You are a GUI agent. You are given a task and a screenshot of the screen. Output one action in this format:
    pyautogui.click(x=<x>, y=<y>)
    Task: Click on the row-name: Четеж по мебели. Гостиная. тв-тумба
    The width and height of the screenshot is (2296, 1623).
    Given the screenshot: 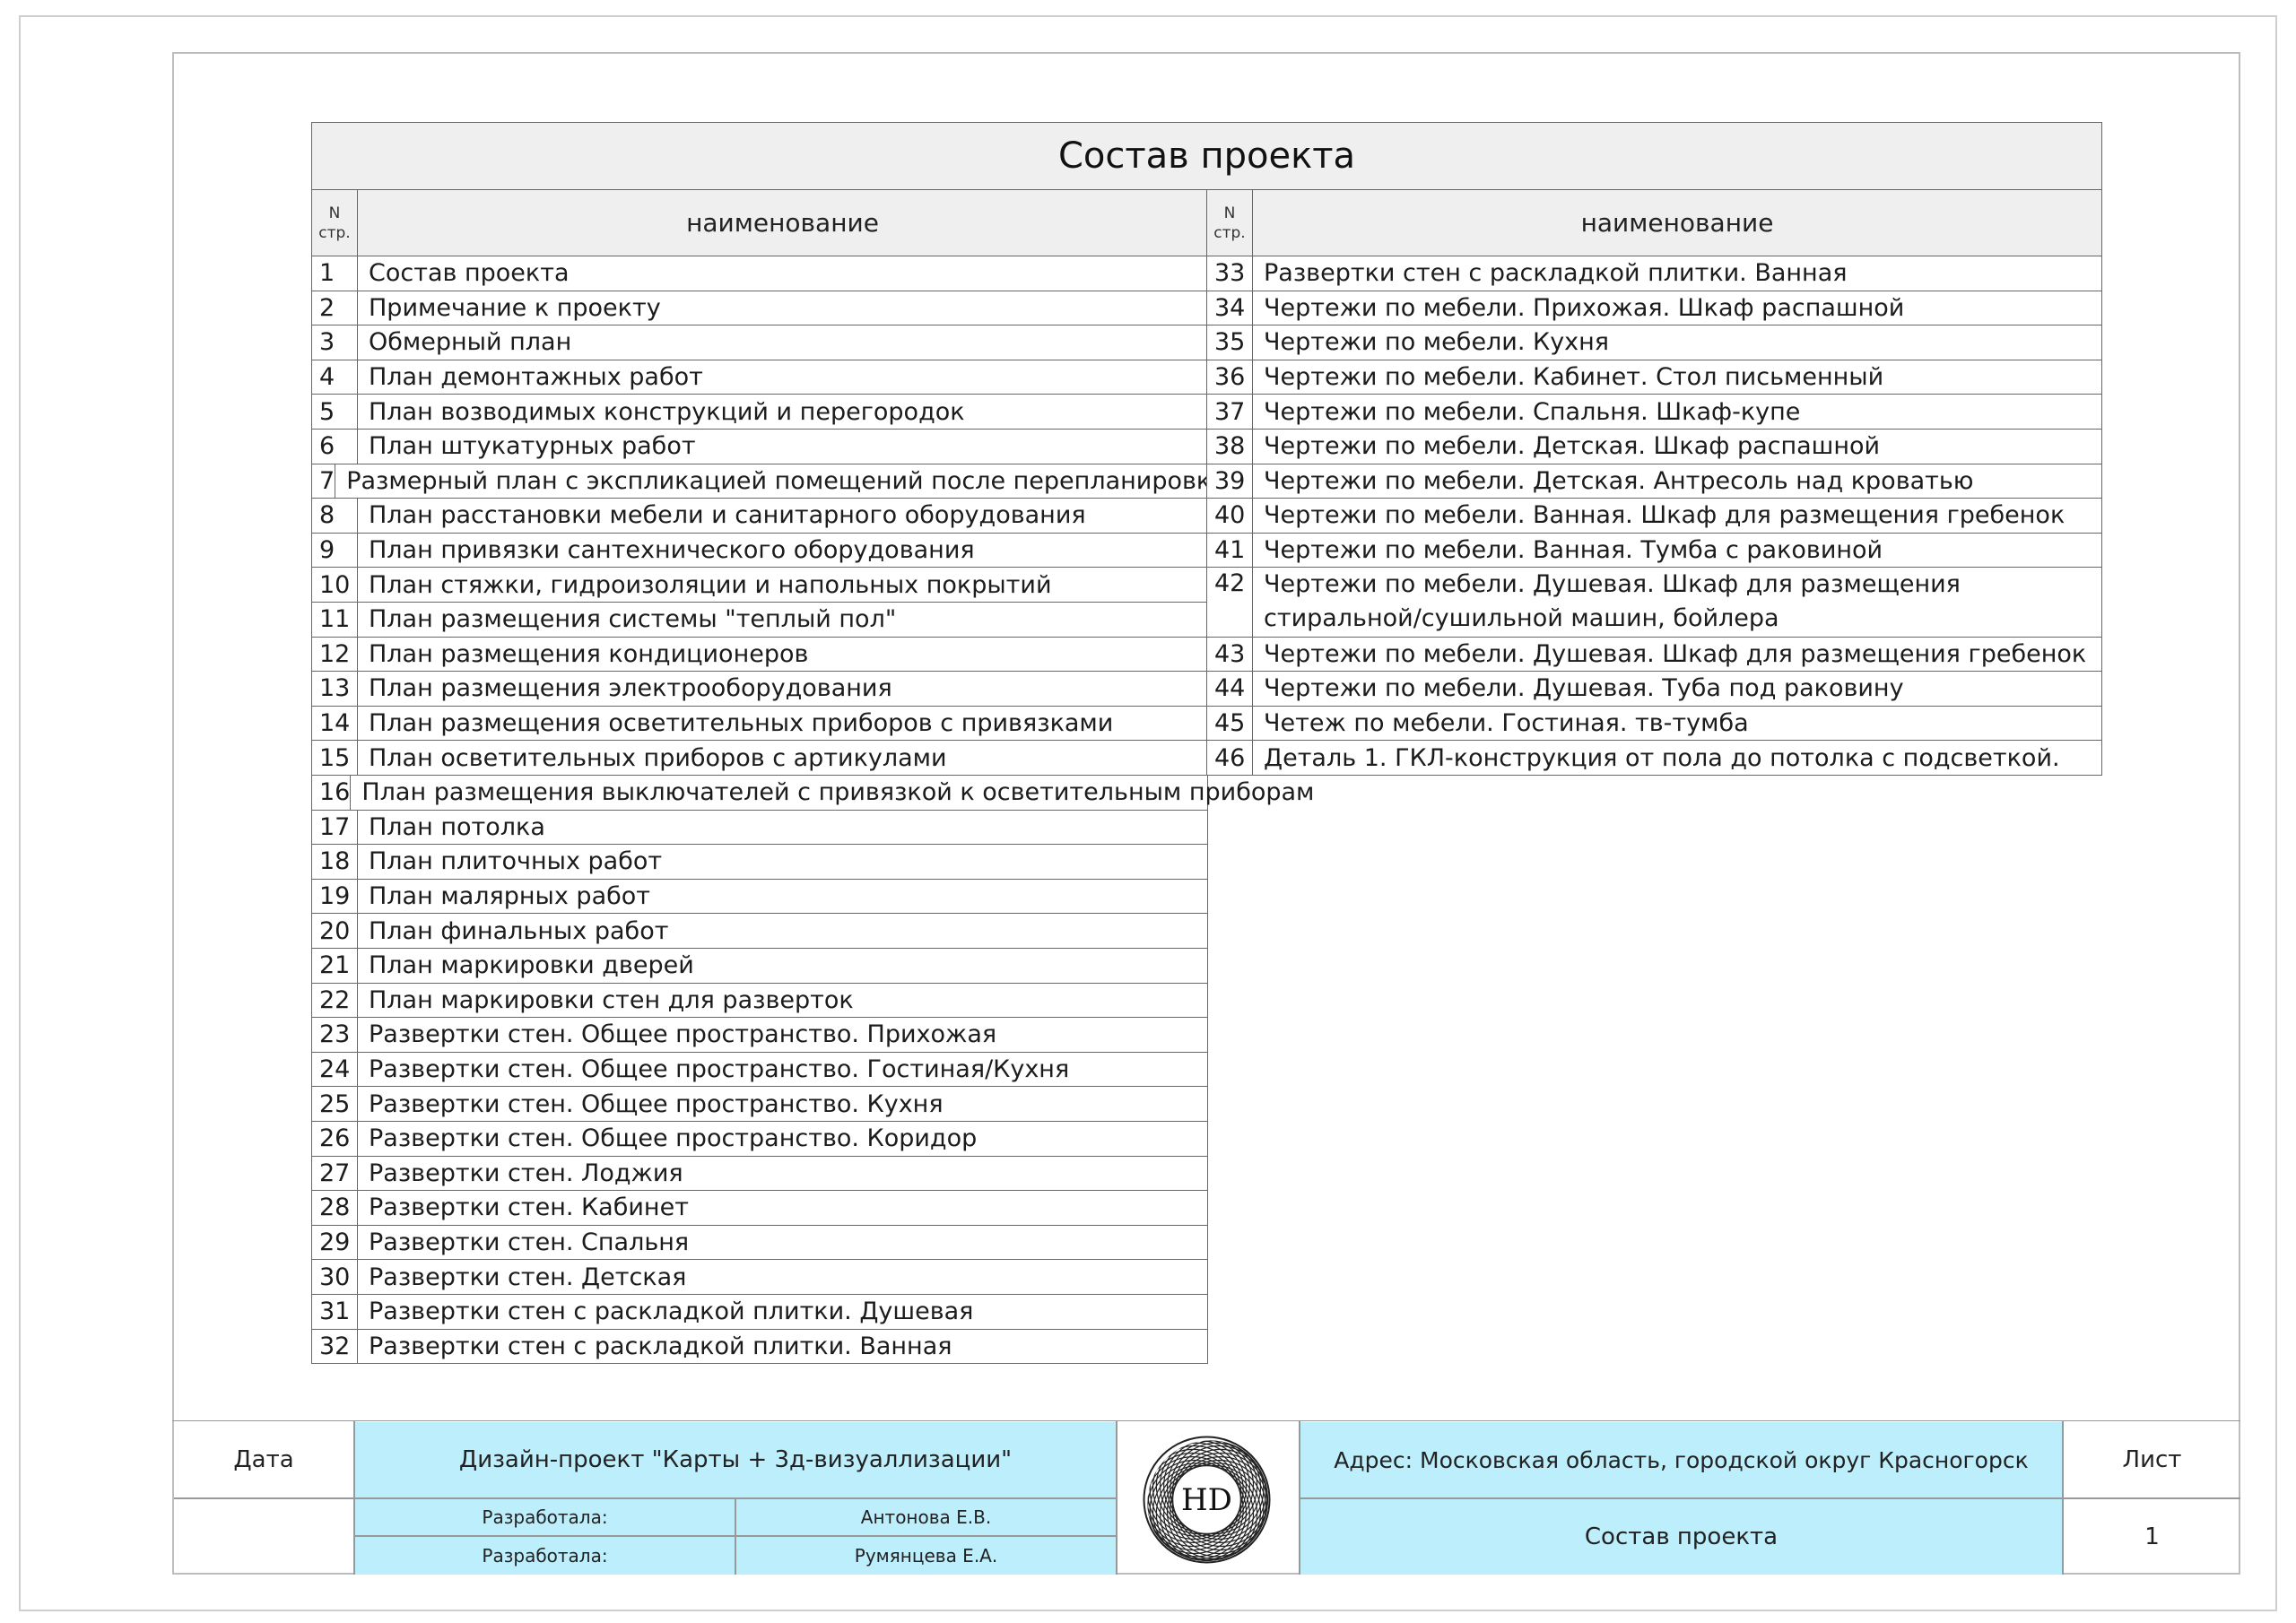 What is the action you would take?
    pyautogui.click(x=1506, y=723)
    